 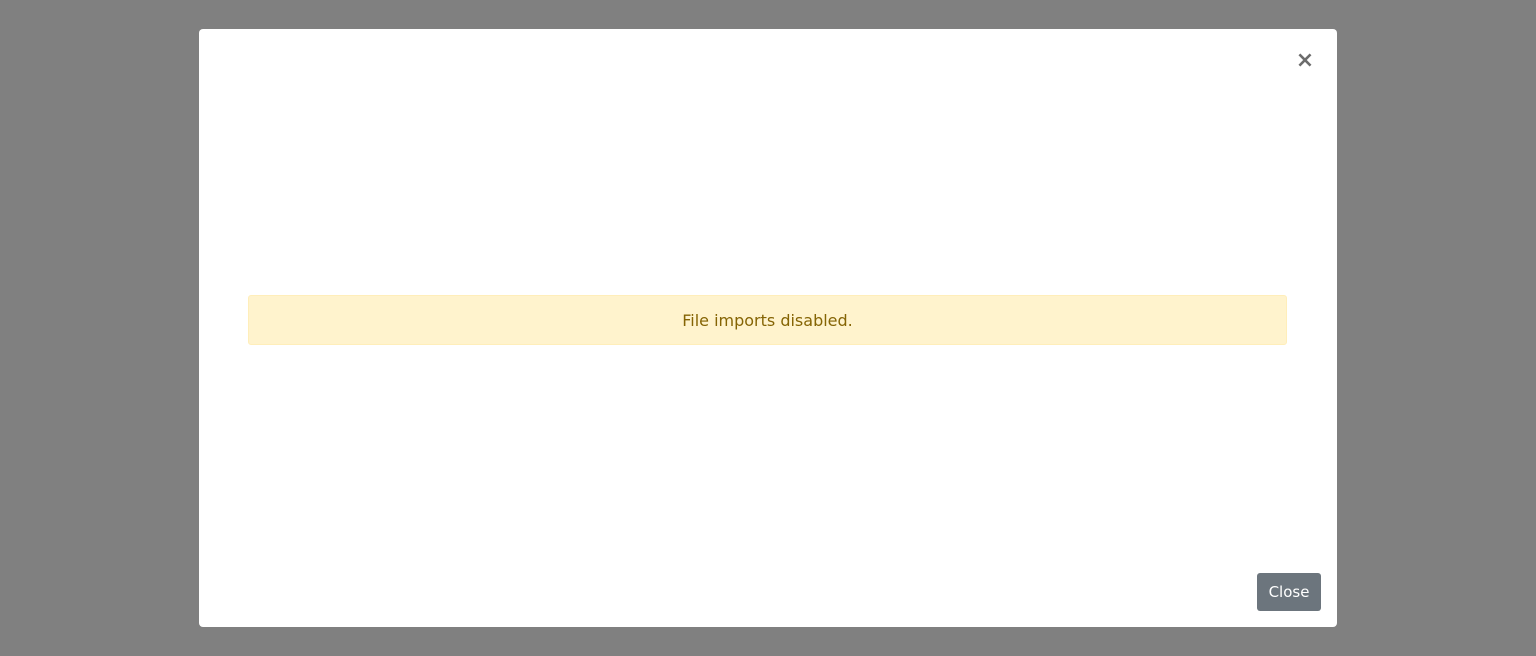 I want to click on close-icon: ×, so click(x=1305, y=61).